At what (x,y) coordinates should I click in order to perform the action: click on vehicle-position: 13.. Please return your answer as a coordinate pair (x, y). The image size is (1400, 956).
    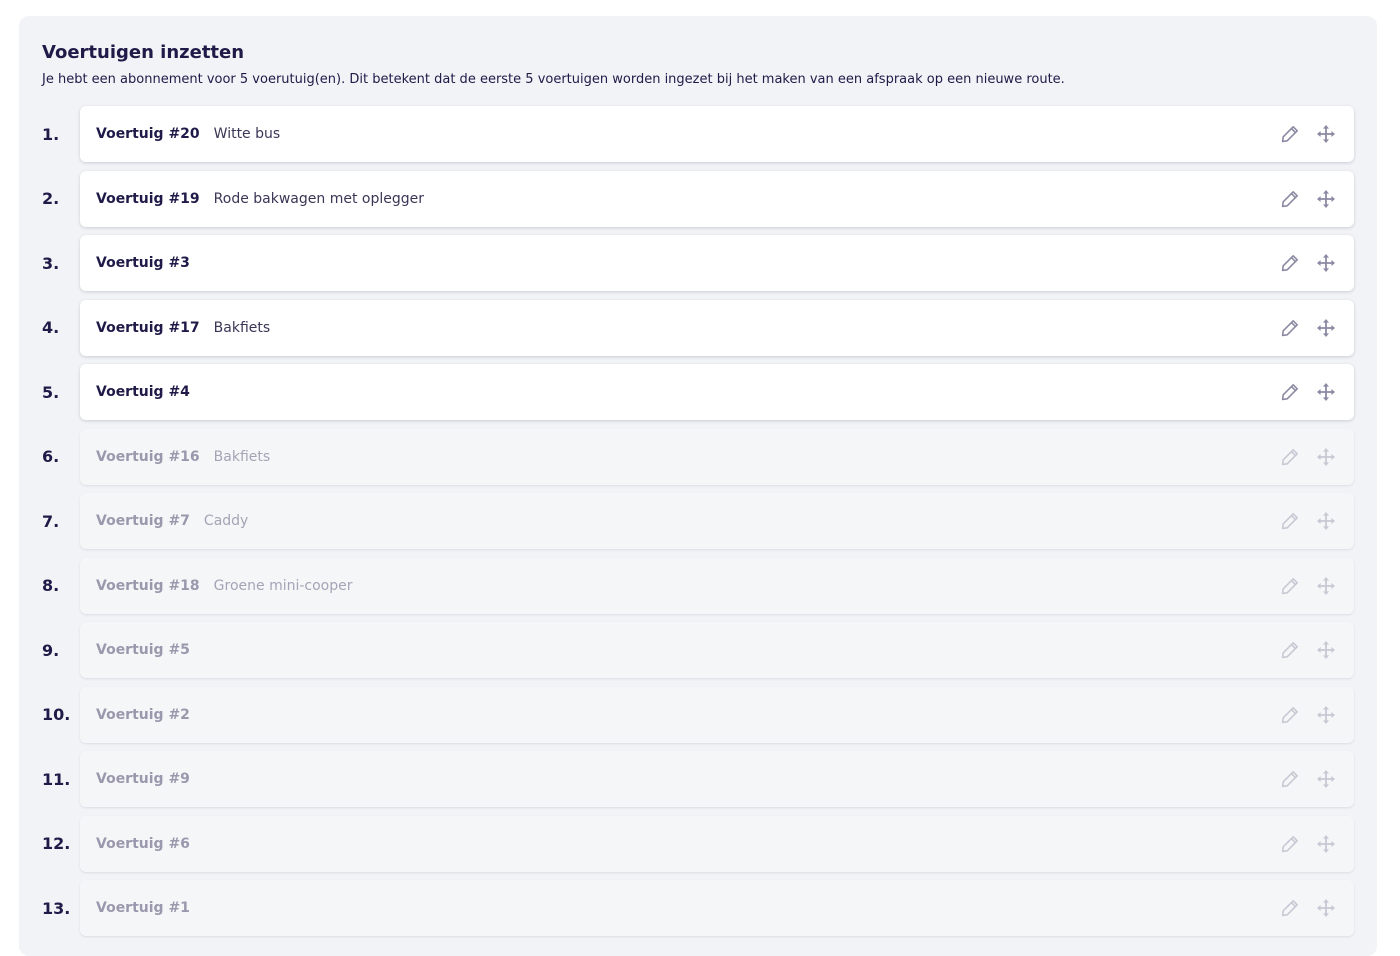
    Looking at the image, I should click on (56, 908).